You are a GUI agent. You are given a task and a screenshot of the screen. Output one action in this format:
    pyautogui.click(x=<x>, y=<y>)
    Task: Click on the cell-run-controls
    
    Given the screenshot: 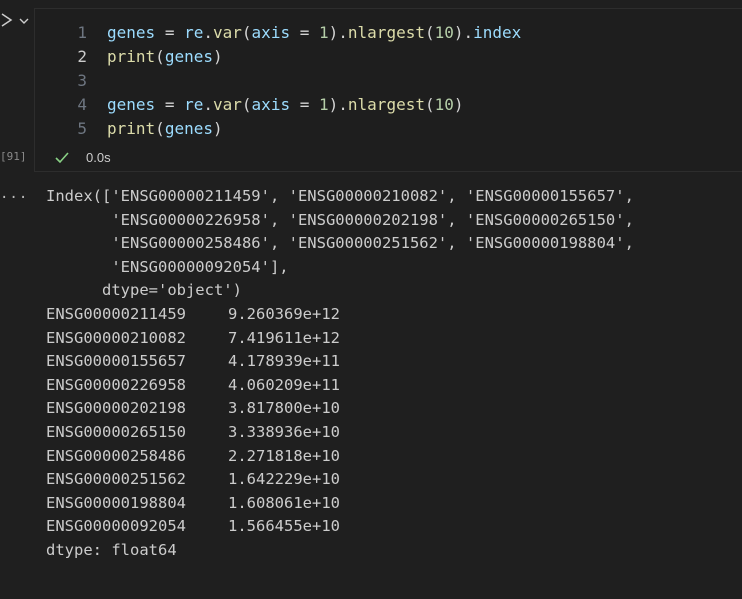 What is the action you would take?
    pyautogui.click(x=17, y=20)
    